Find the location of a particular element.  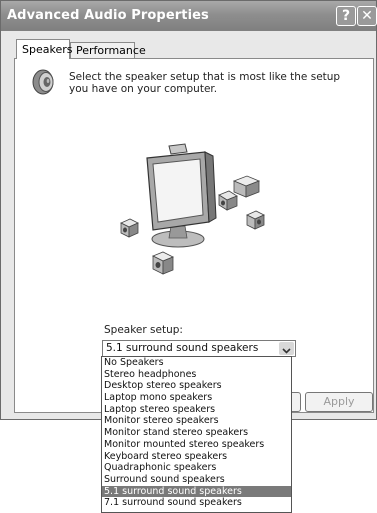

window-title: Advanced Audio Properties is located at coordinates (108, 15).